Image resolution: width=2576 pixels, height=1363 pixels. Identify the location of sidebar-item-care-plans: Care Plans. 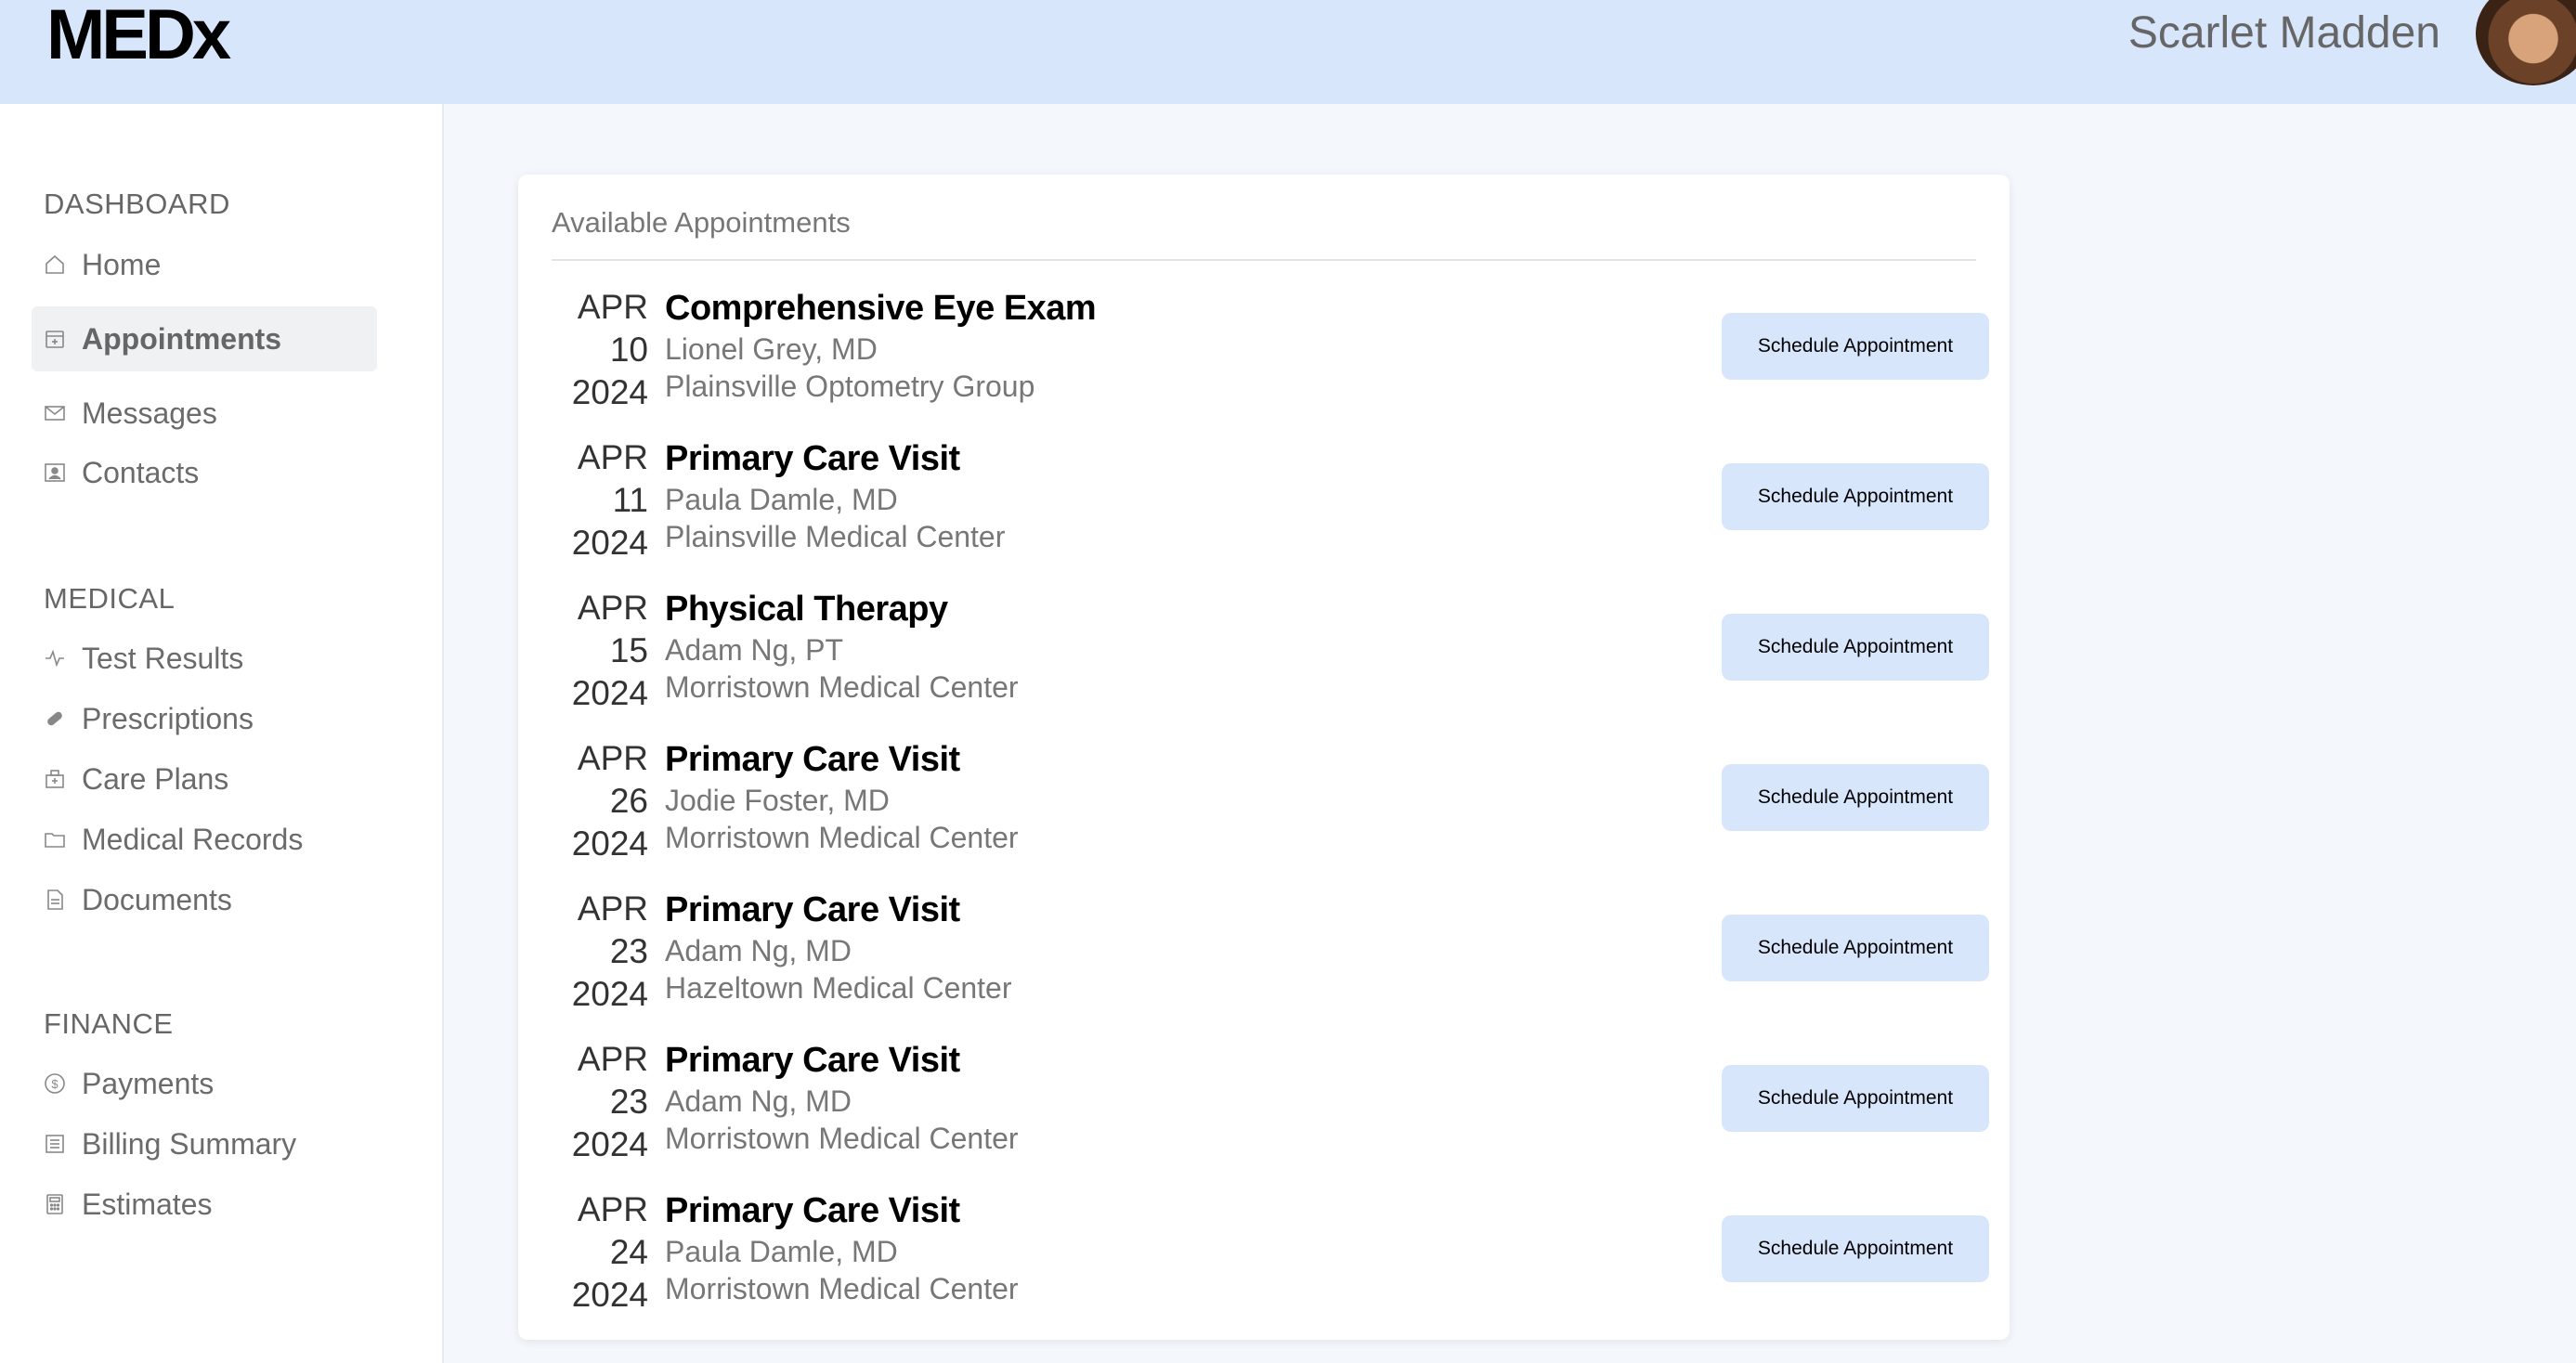
(204, 778).